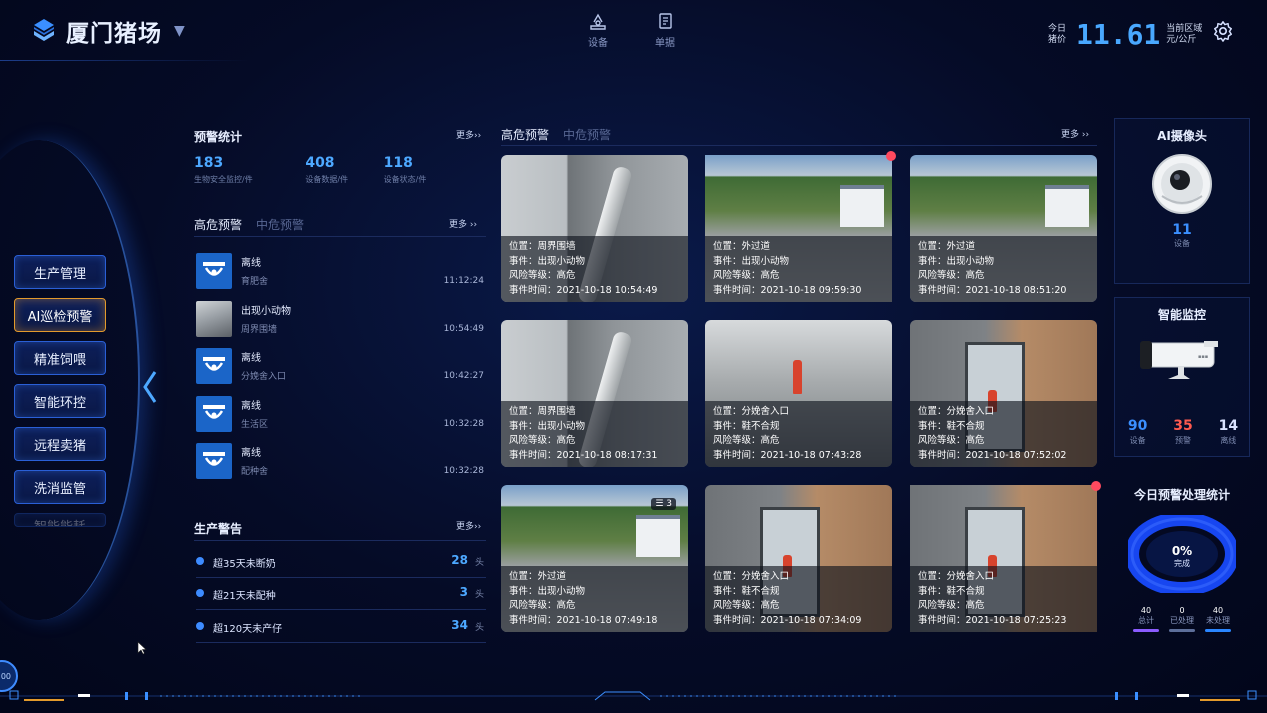 This screenshot has width=1267, height=713. What do you see at coordinates (1228, 440) in the screenshot?
I see `stat-label: 离线` at bounding box center [1228, 440].